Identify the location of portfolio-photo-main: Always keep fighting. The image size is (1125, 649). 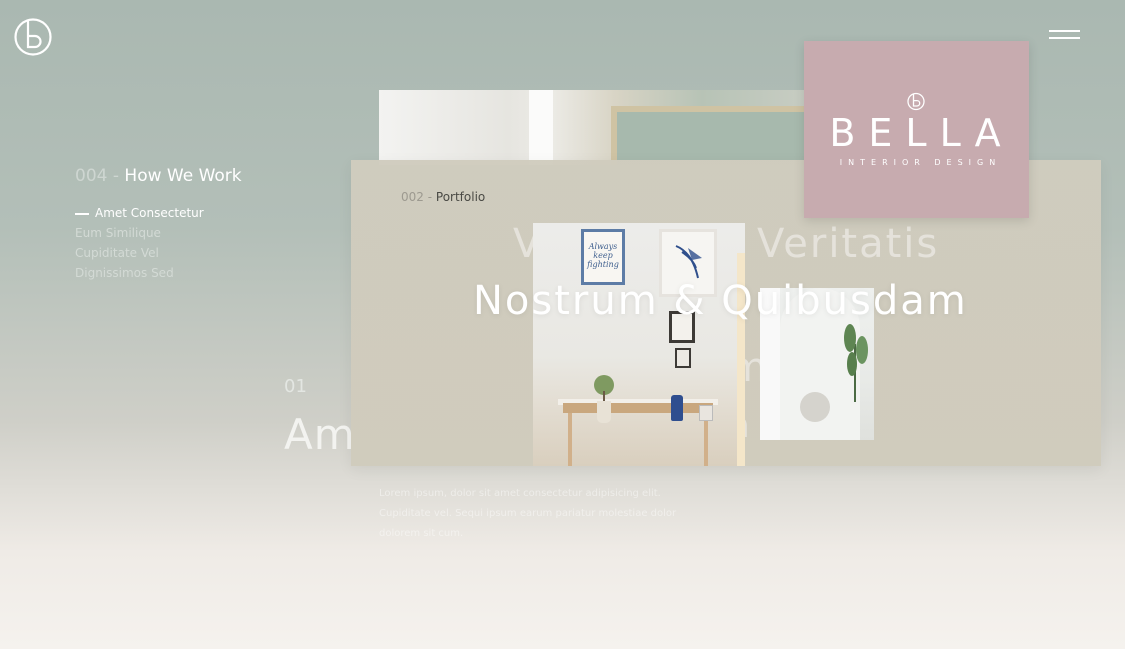
(639, 344).